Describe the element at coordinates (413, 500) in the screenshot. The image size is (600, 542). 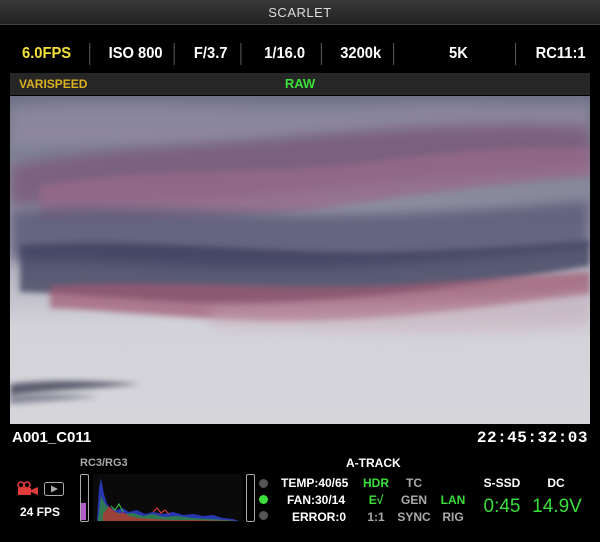
I see `gen-indicator: GEN` at that location.